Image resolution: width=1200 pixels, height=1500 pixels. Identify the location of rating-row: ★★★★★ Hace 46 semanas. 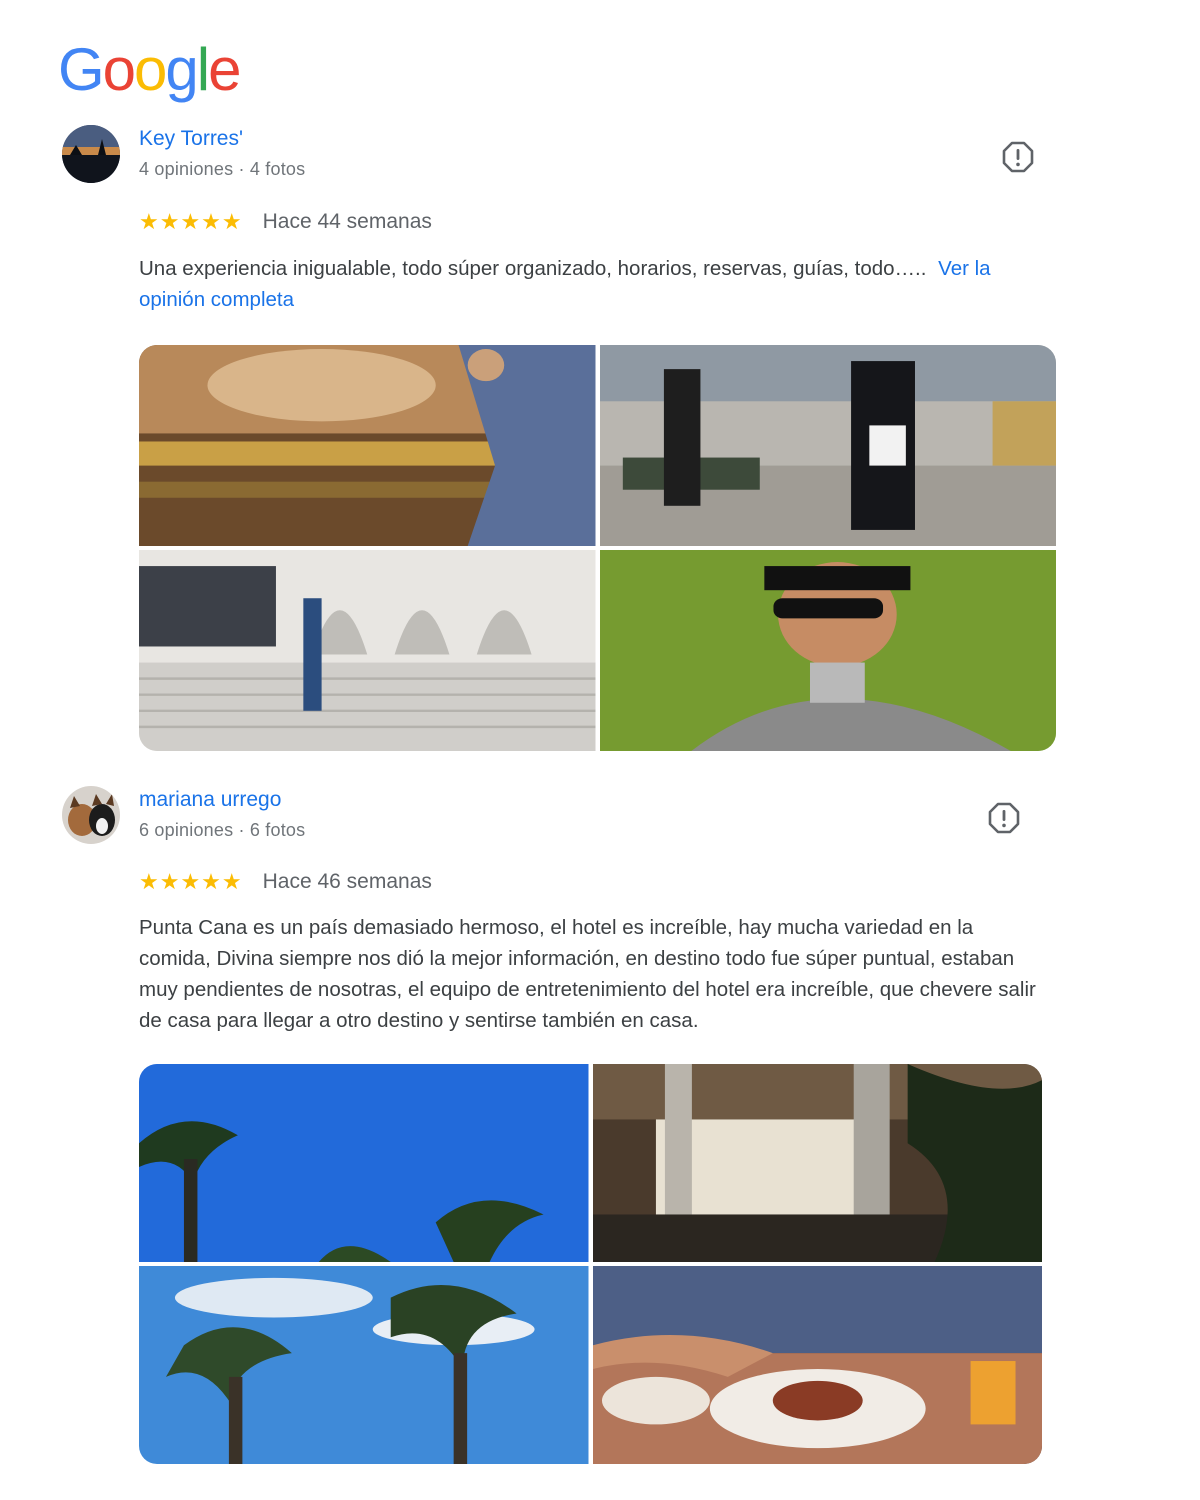
(285, 882).